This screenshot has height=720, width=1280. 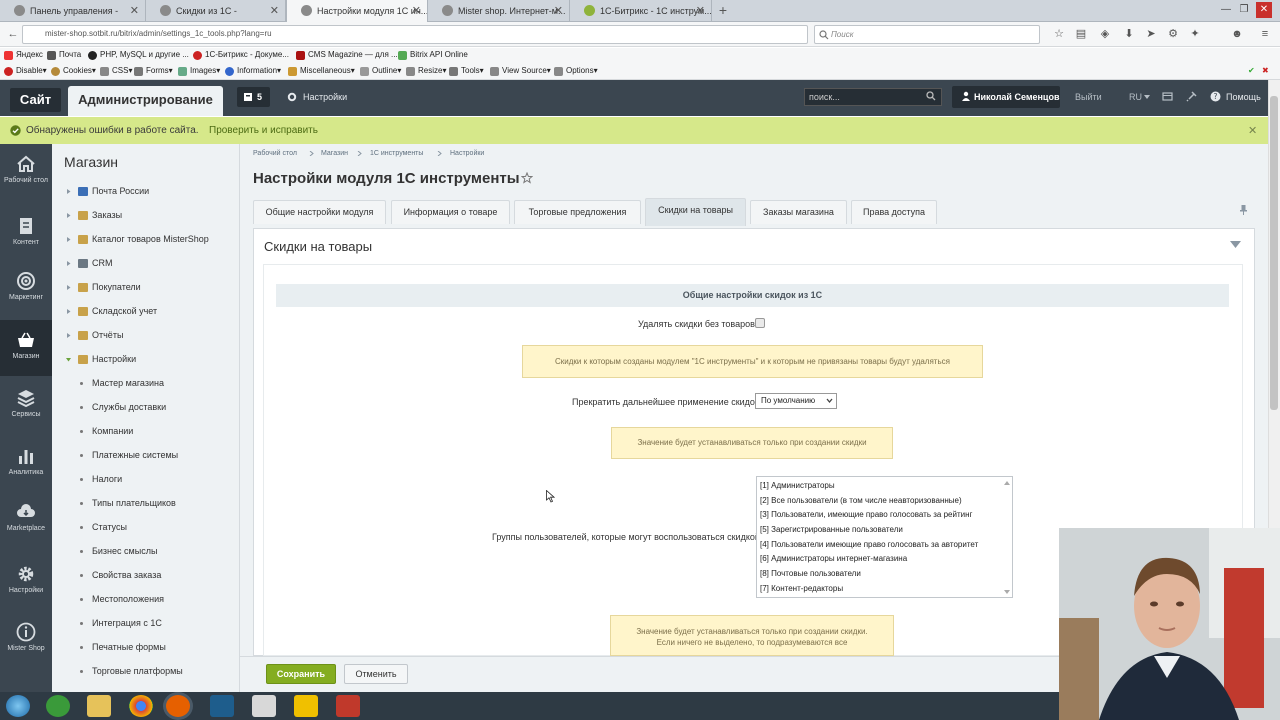 What do you see at coordinates (116, 71) in the screenshot?
I see `dev-menu: CSS▾` at bounding box center [116, 71].